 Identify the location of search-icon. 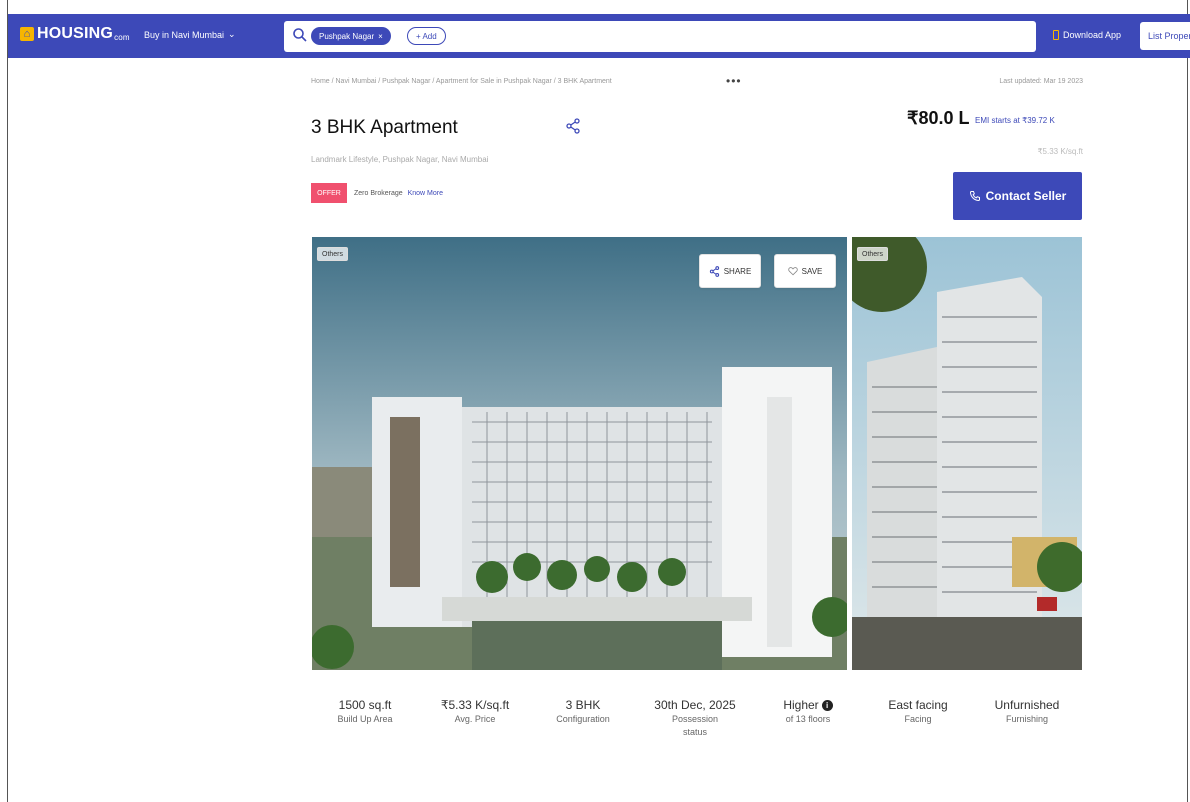
(300, 35).